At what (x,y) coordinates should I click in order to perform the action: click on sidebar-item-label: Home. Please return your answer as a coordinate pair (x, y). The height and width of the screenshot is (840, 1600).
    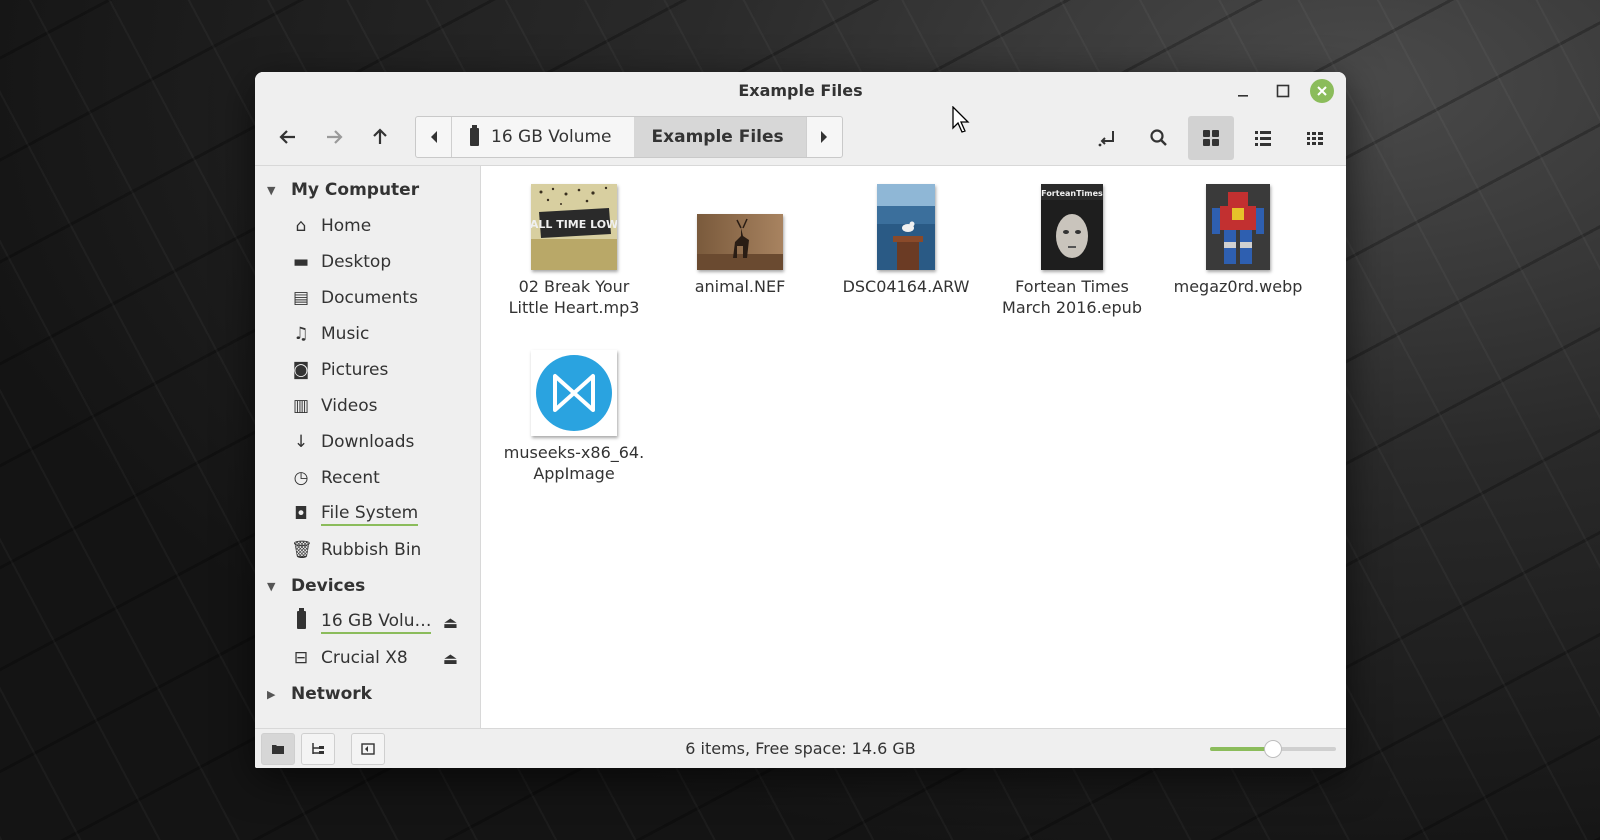
    Looking at the image, I should click on (346, 226).